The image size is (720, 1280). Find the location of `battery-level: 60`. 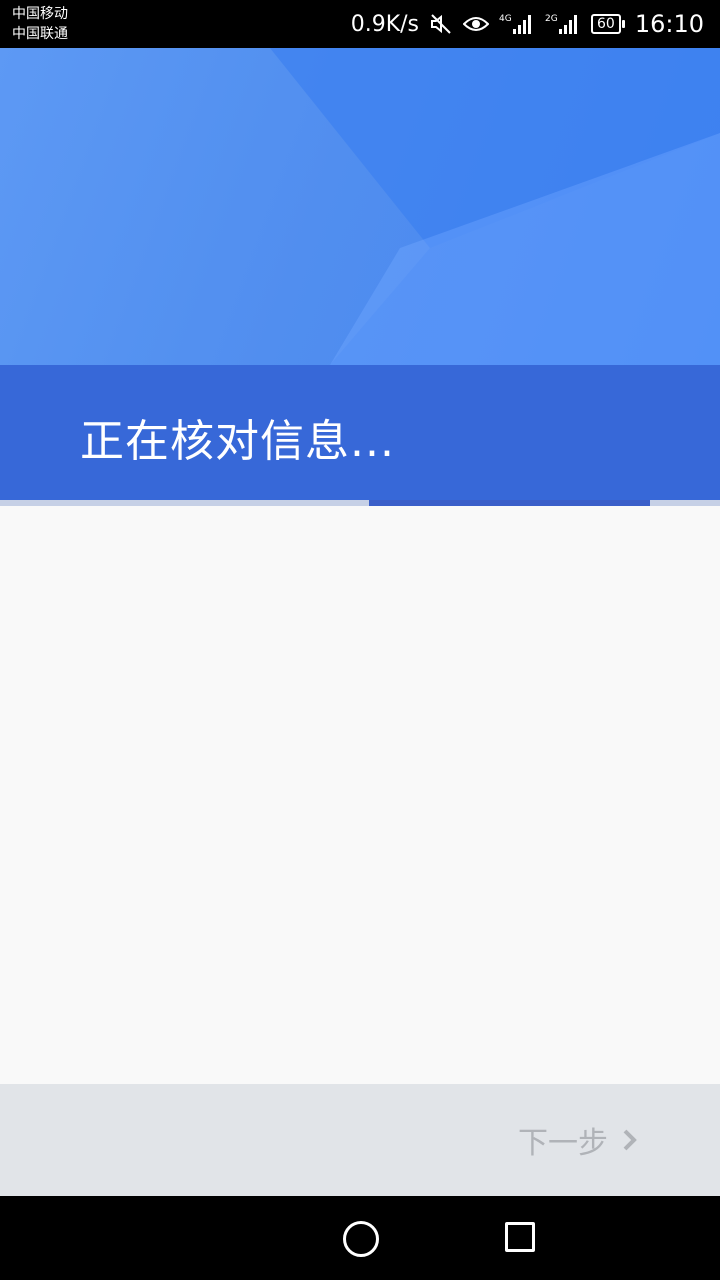

battery-level: 60 is located at coordinates (606, 24).